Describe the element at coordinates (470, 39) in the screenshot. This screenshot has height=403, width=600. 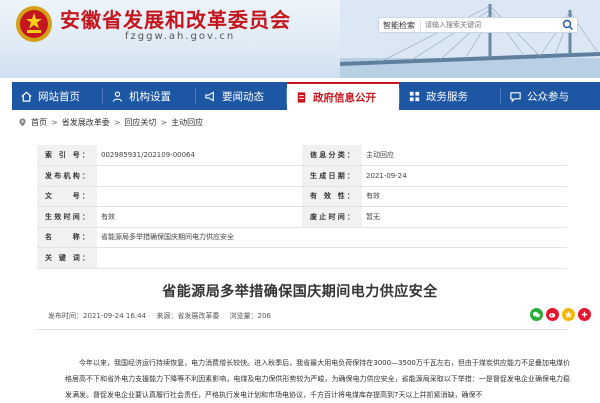
I see `bridge-banner-image` at that location.